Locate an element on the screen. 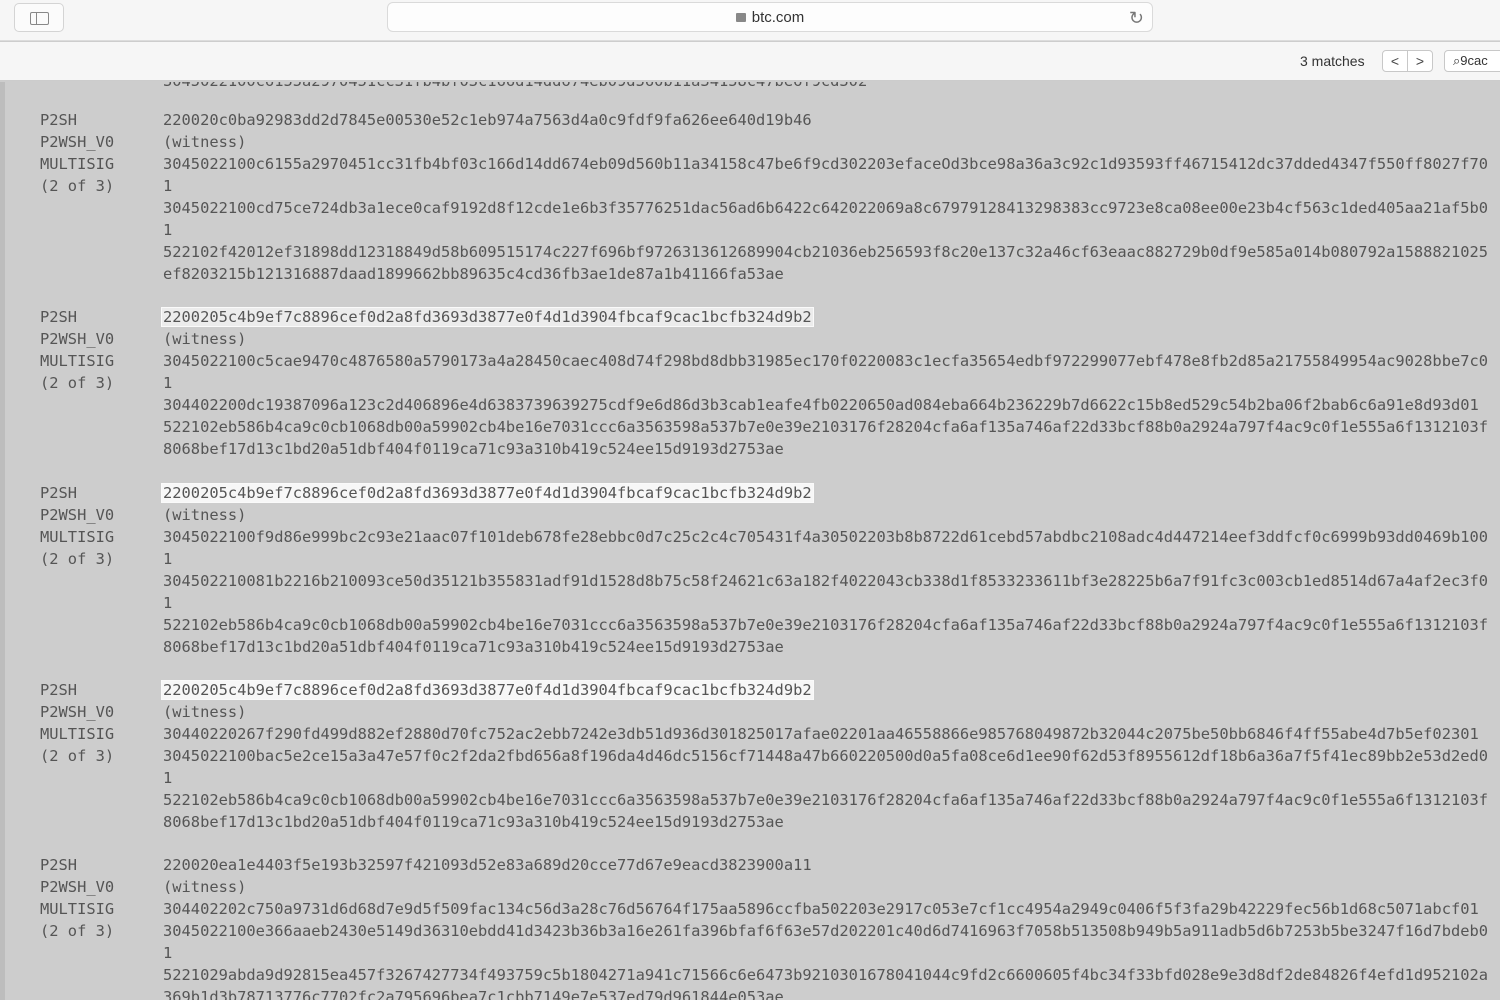 Image resolution: width=1500 pixels, height=1000 pixels. address-bar: btc.com ↻ is located at coordinates (770, 17).